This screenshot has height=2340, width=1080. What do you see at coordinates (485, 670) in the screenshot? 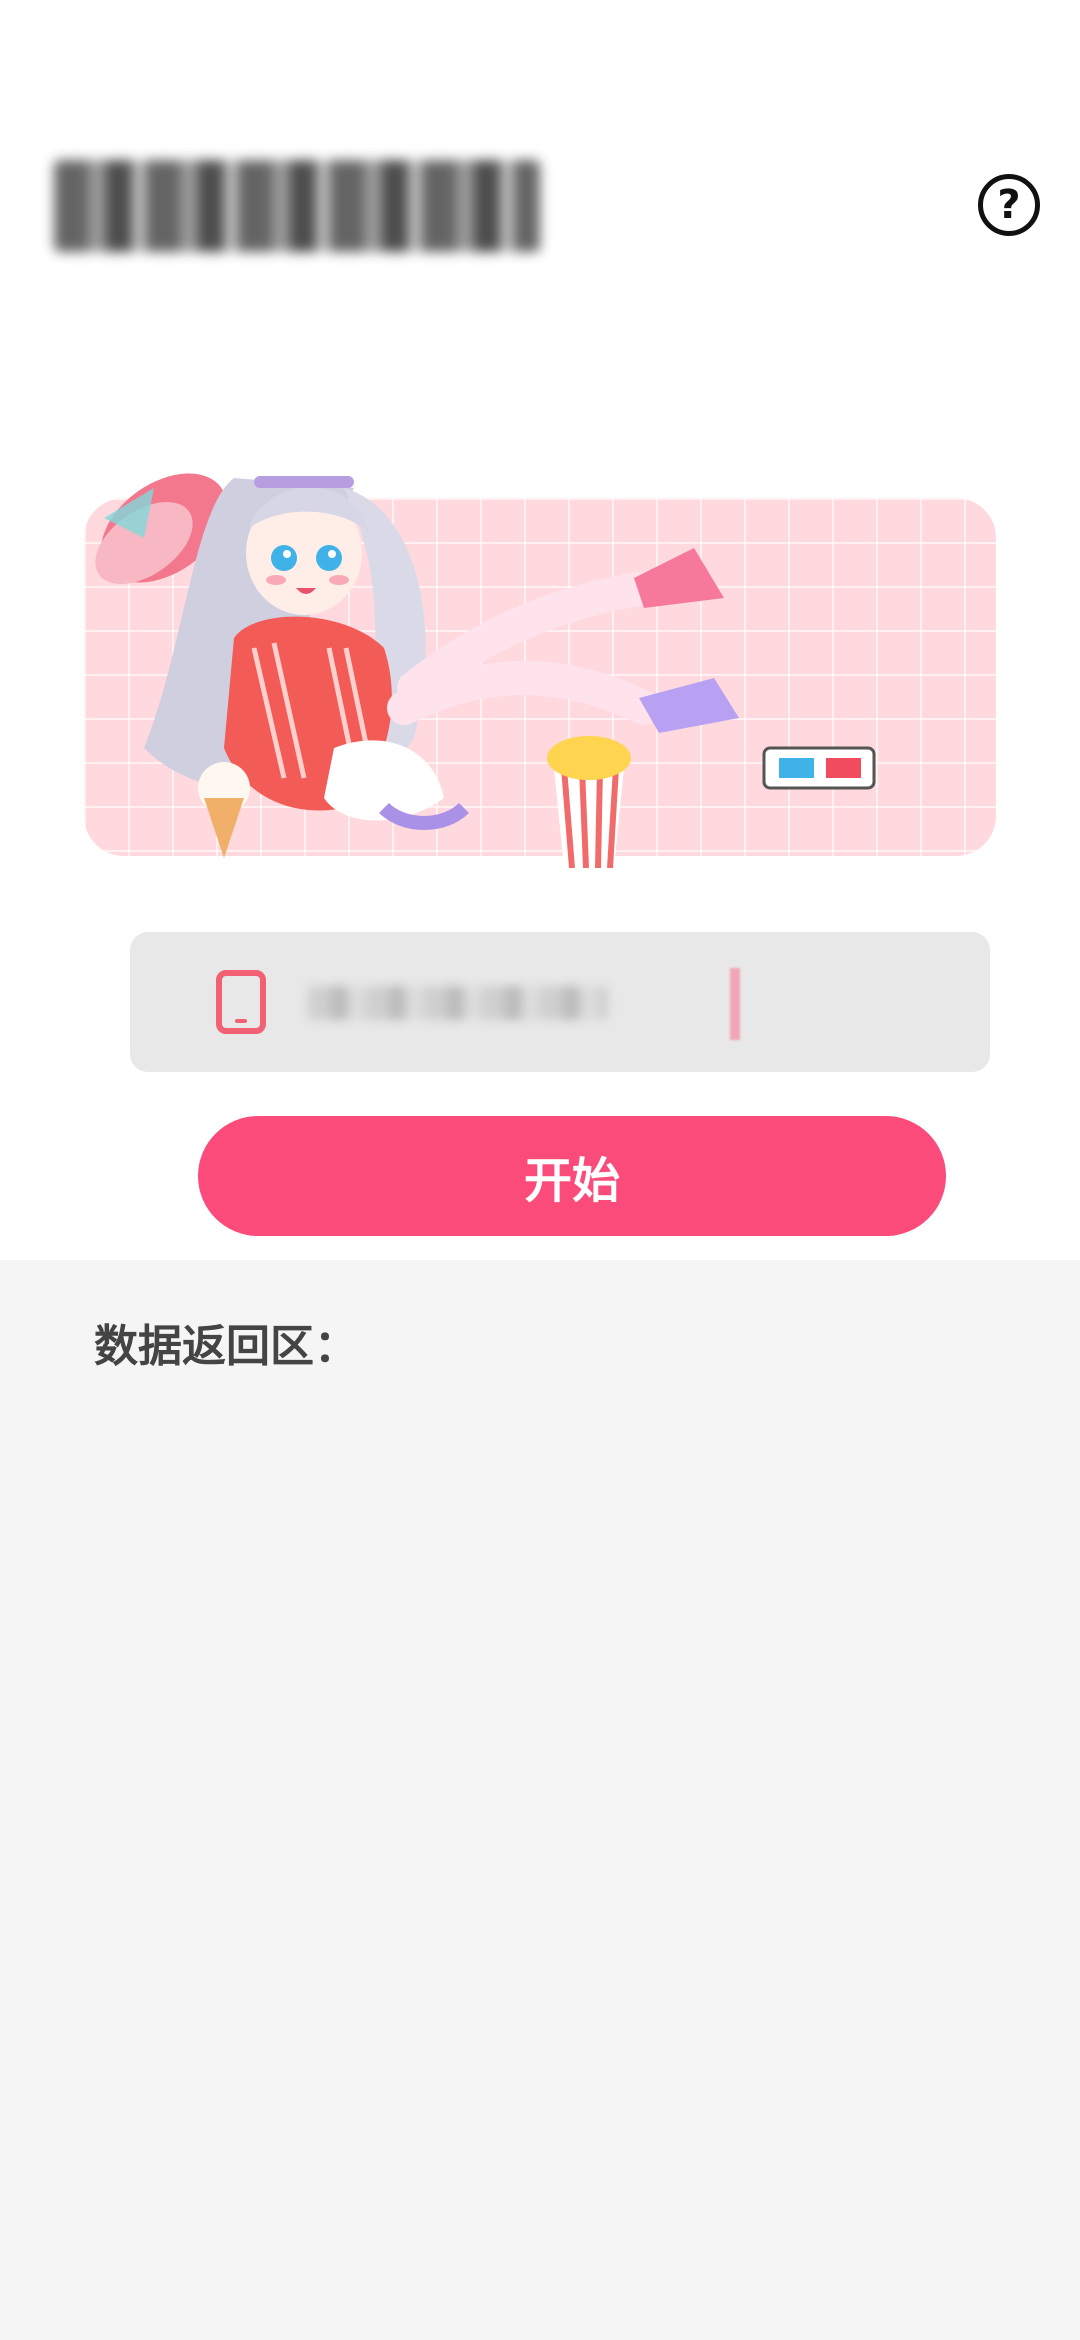
I see `anime-girl-illustration` at bounding box center [485, 670].